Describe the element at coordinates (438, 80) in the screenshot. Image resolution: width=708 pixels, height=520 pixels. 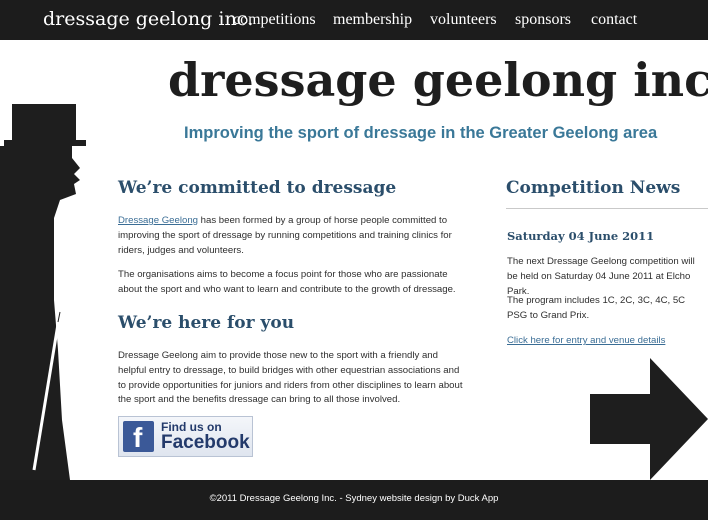
I see `hero-title-text: dressage geelong inc.` at that location.